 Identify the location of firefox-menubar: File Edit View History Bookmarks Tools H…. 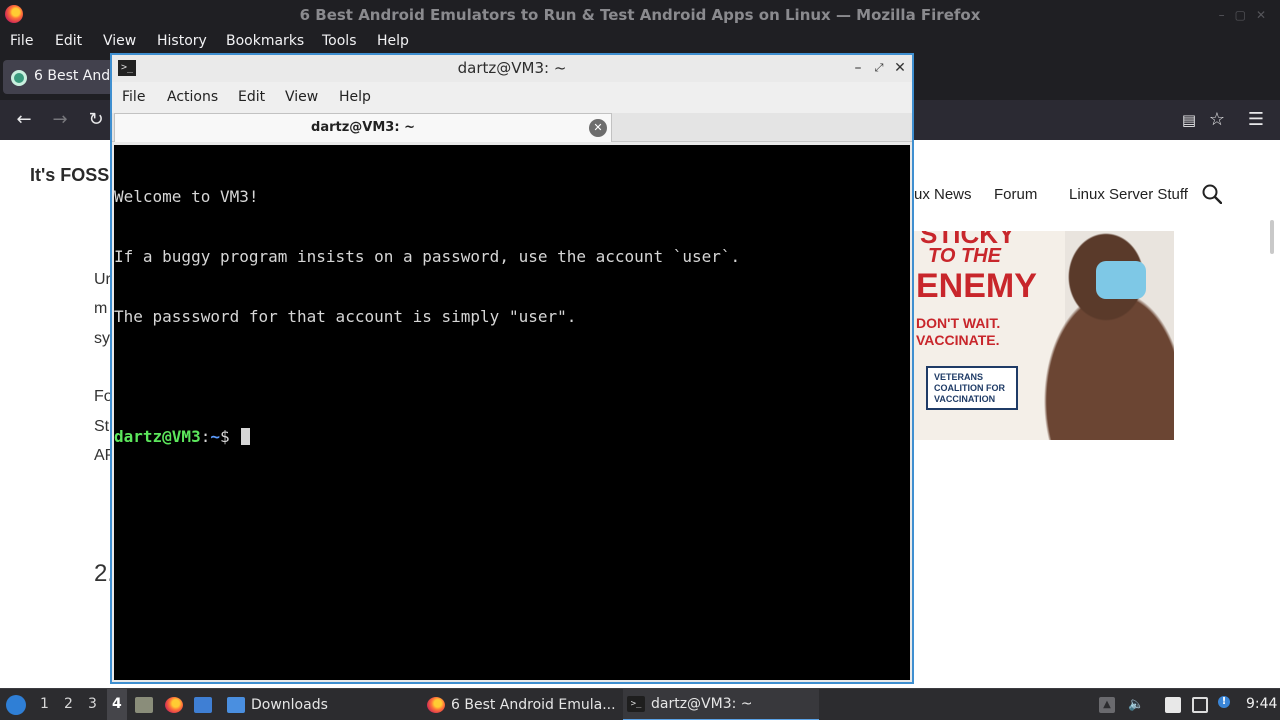
(640, 41).